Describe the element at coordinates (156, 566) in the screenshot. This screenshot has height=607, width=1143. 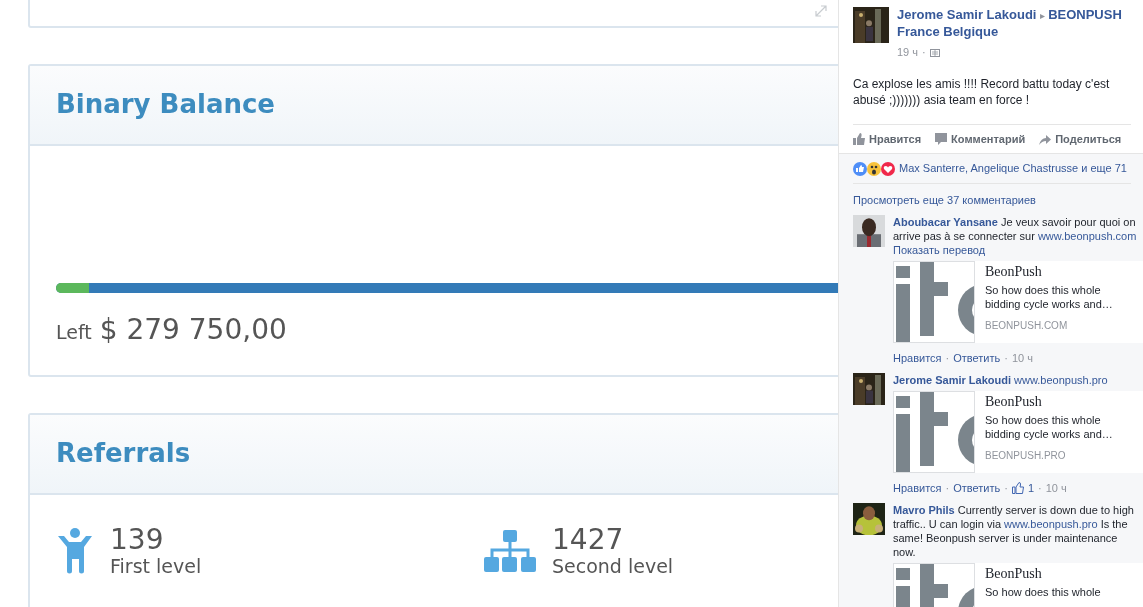
I see `stat-label: First level` at that location.